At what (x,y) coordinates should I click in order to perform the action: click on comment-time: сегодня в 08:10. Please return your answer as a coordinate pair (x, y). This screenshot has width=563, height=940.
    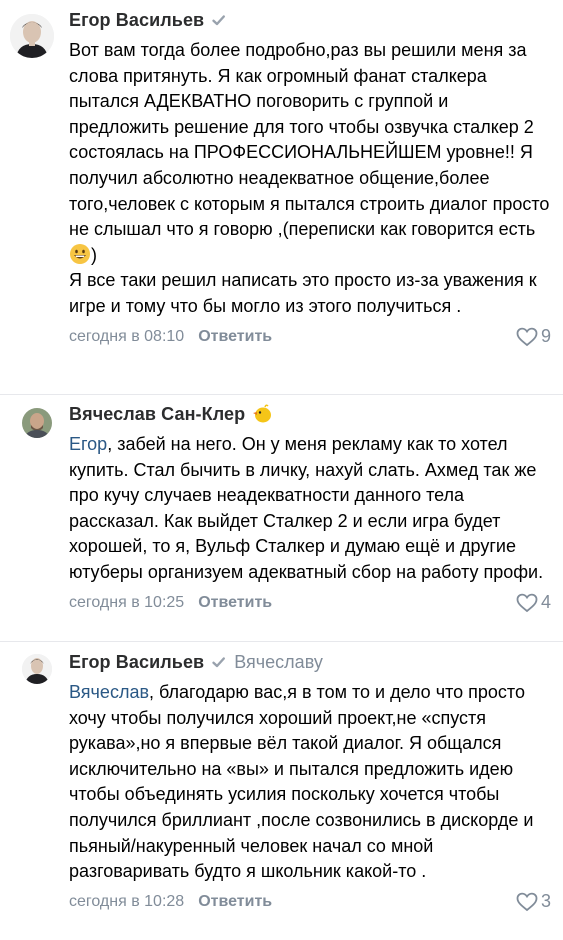
    Looking at the image, I should click on (126, 337).